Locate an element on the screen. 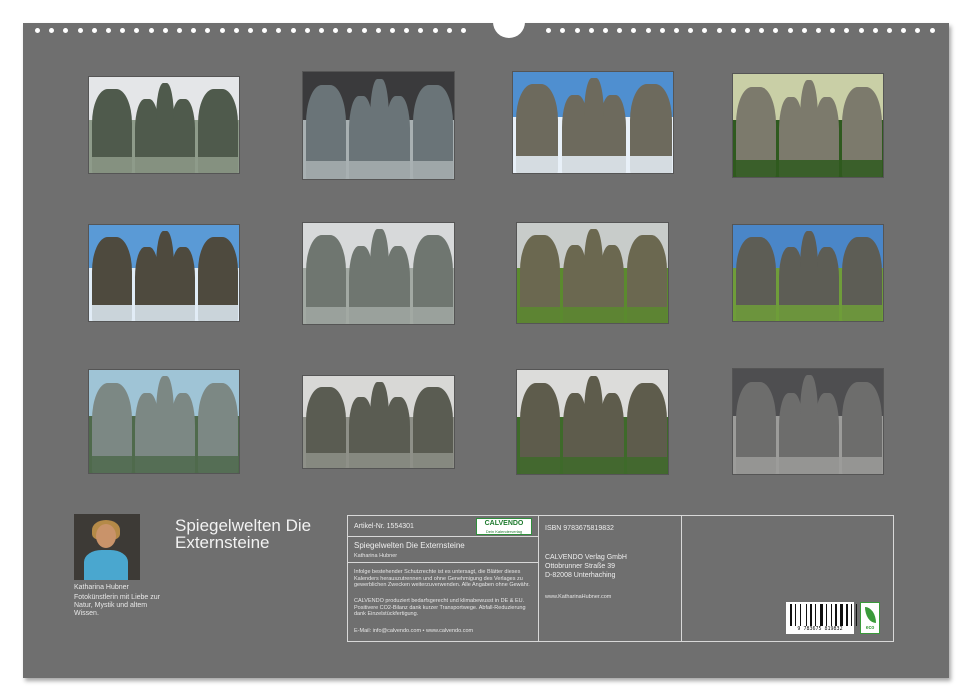 The image size is (971, 700). info-calendar-author: Katharina Hubner is located at coordinates (376, 556).